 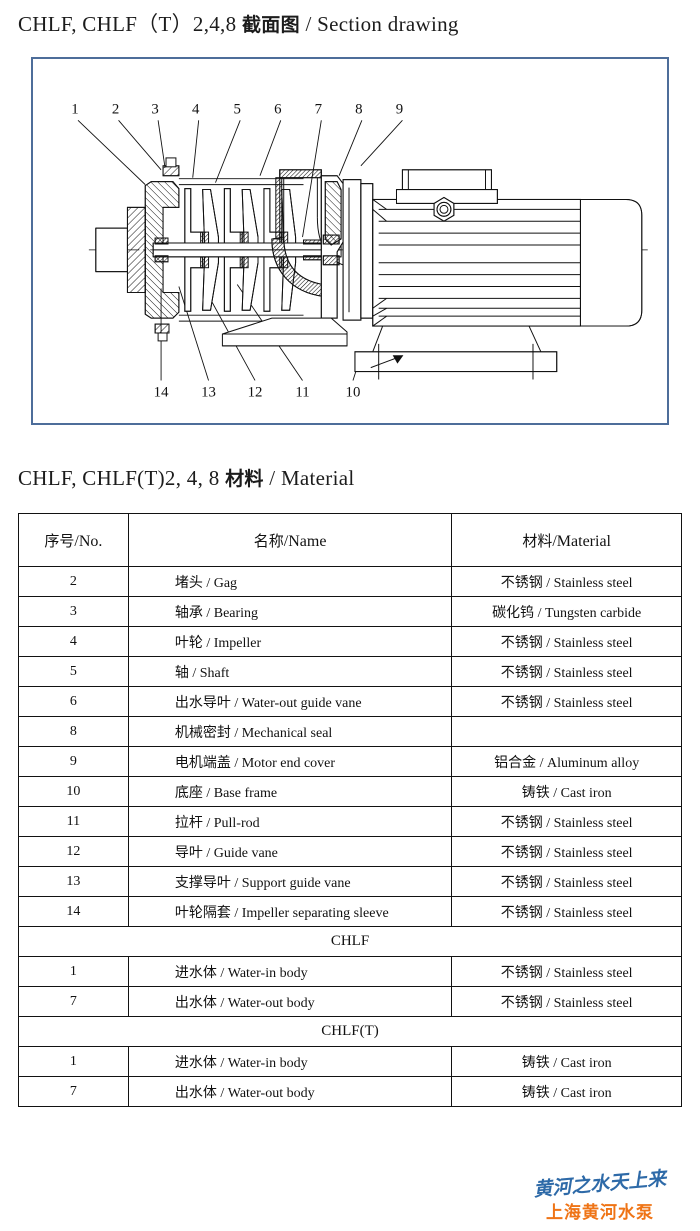 What do you see at coordinates (290, 581) in the screenshot?
I see `cell-name: 堵头 / Gag` at bounding box center [290, 581].